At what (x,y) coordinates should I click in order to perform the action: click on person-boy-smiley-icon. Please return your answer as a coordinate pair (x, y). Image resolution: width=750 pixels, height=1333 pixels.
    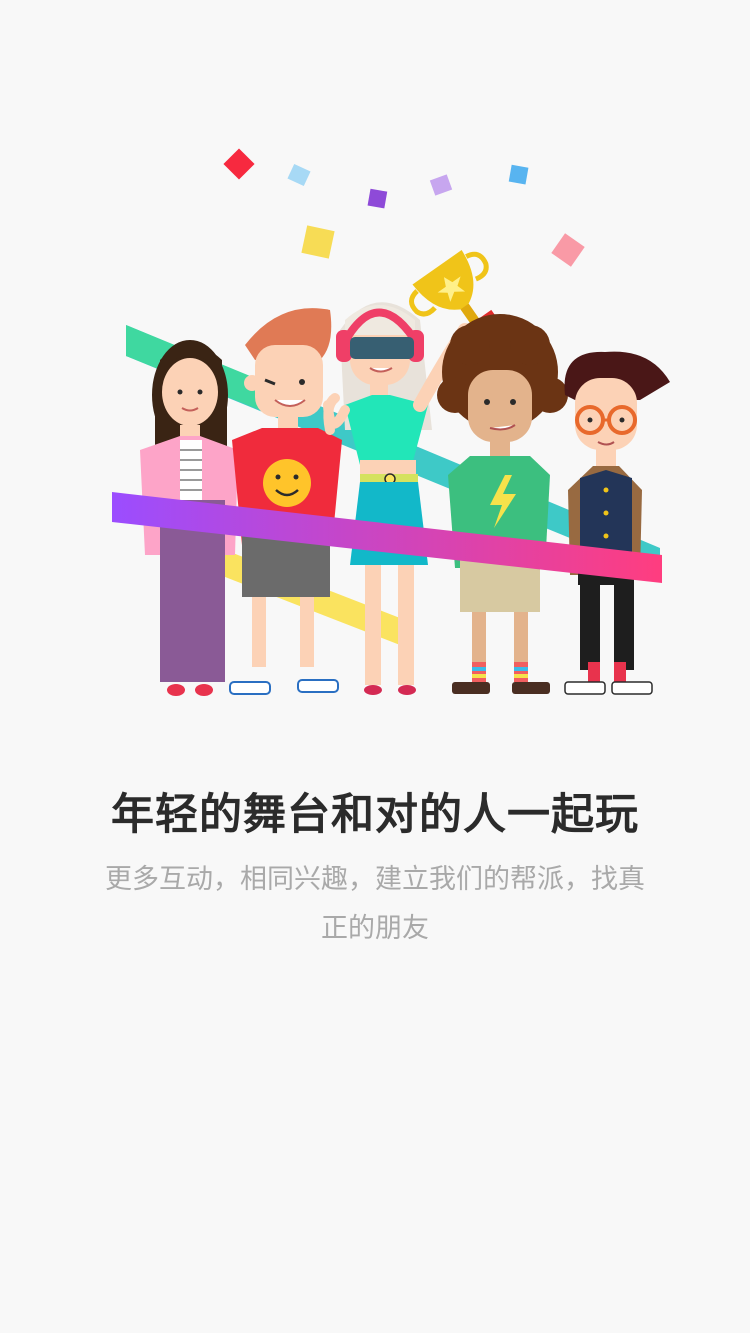
    Looking at the image, I should click on (285, 501).